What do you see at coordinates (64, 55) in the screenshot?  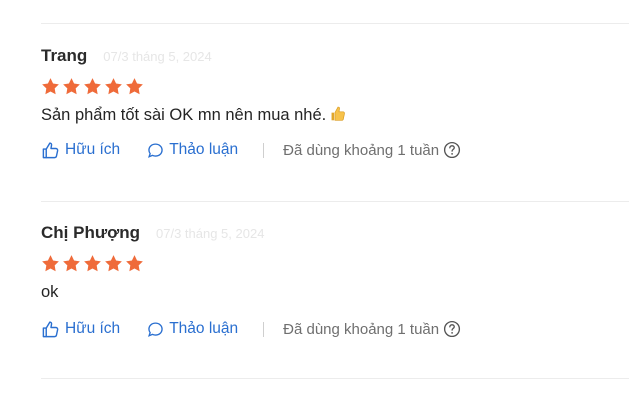 I see `review-author: Trang` at bounding box center [64, 55].